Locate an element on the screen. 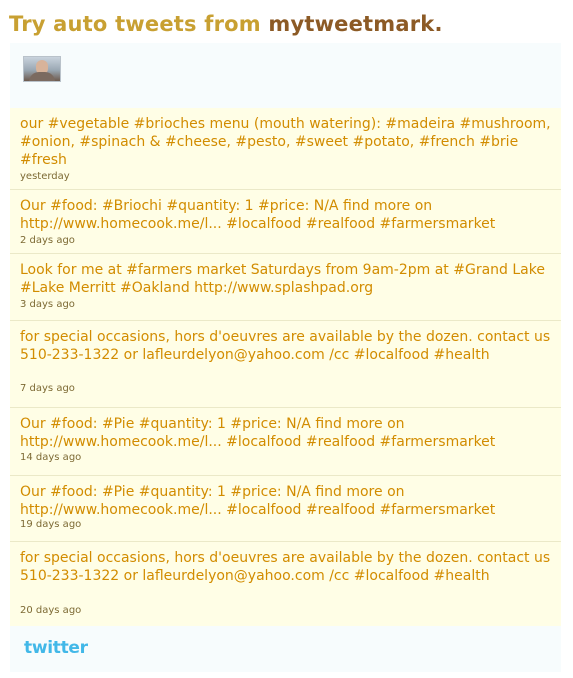 Image resolution: width=573 pixels, height=678 pixels. tweet-timestamp: 7 days ago is located at coordinates (47, 389).